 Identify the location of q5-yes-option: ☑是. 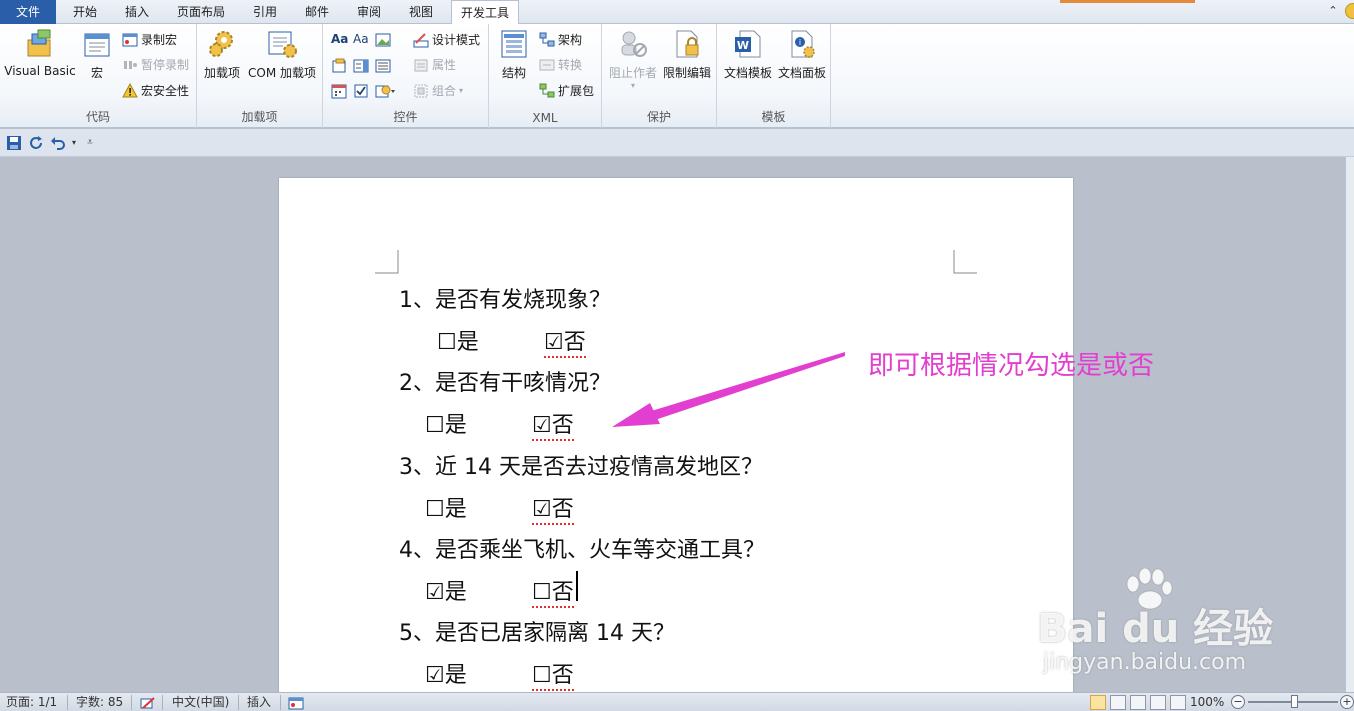
(446, 673).